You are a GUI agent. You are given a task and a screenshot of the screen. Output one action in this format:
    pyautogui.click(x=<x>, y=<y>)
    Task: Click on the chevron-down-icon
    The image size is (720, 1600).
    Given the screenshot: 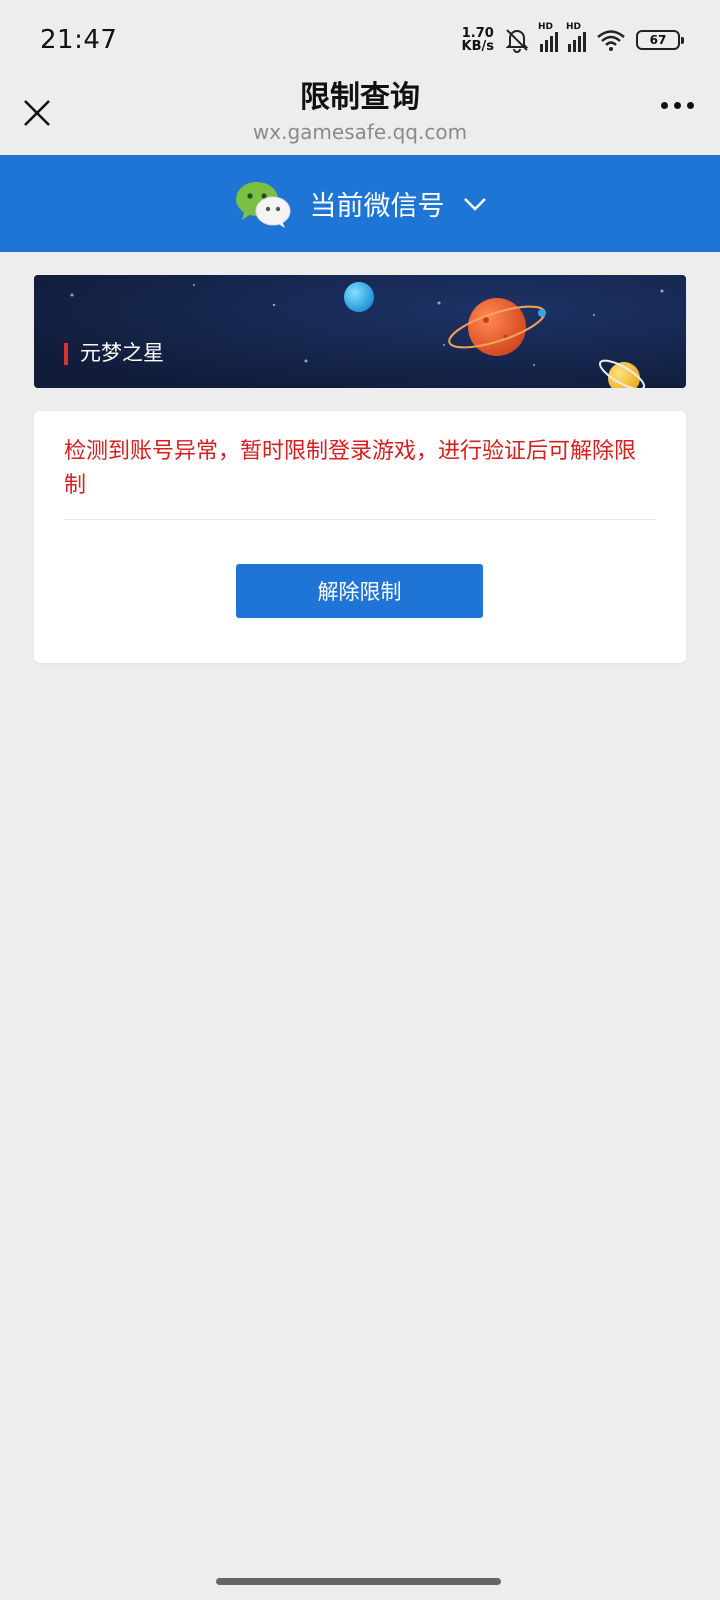 What is the action you would take?
    pyautogui.click(x=474, y=204)
    